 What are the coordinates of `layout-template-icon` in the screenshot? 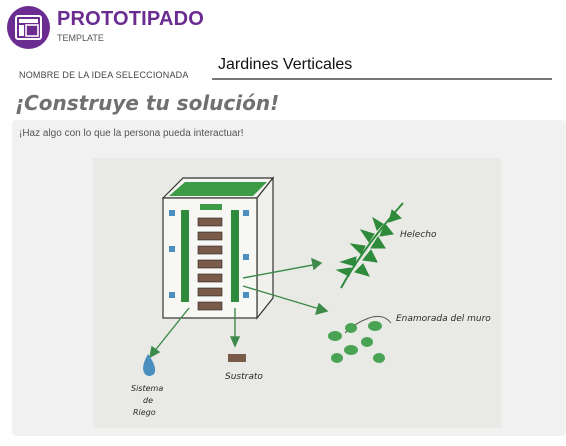 It's located at (28, 27).